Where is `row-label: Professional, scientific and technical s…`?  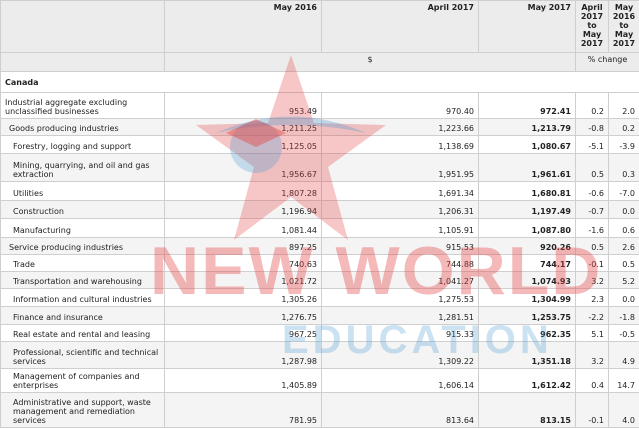 row-label: Professional, scientific and technical s… is located at coordinates (82, 355).